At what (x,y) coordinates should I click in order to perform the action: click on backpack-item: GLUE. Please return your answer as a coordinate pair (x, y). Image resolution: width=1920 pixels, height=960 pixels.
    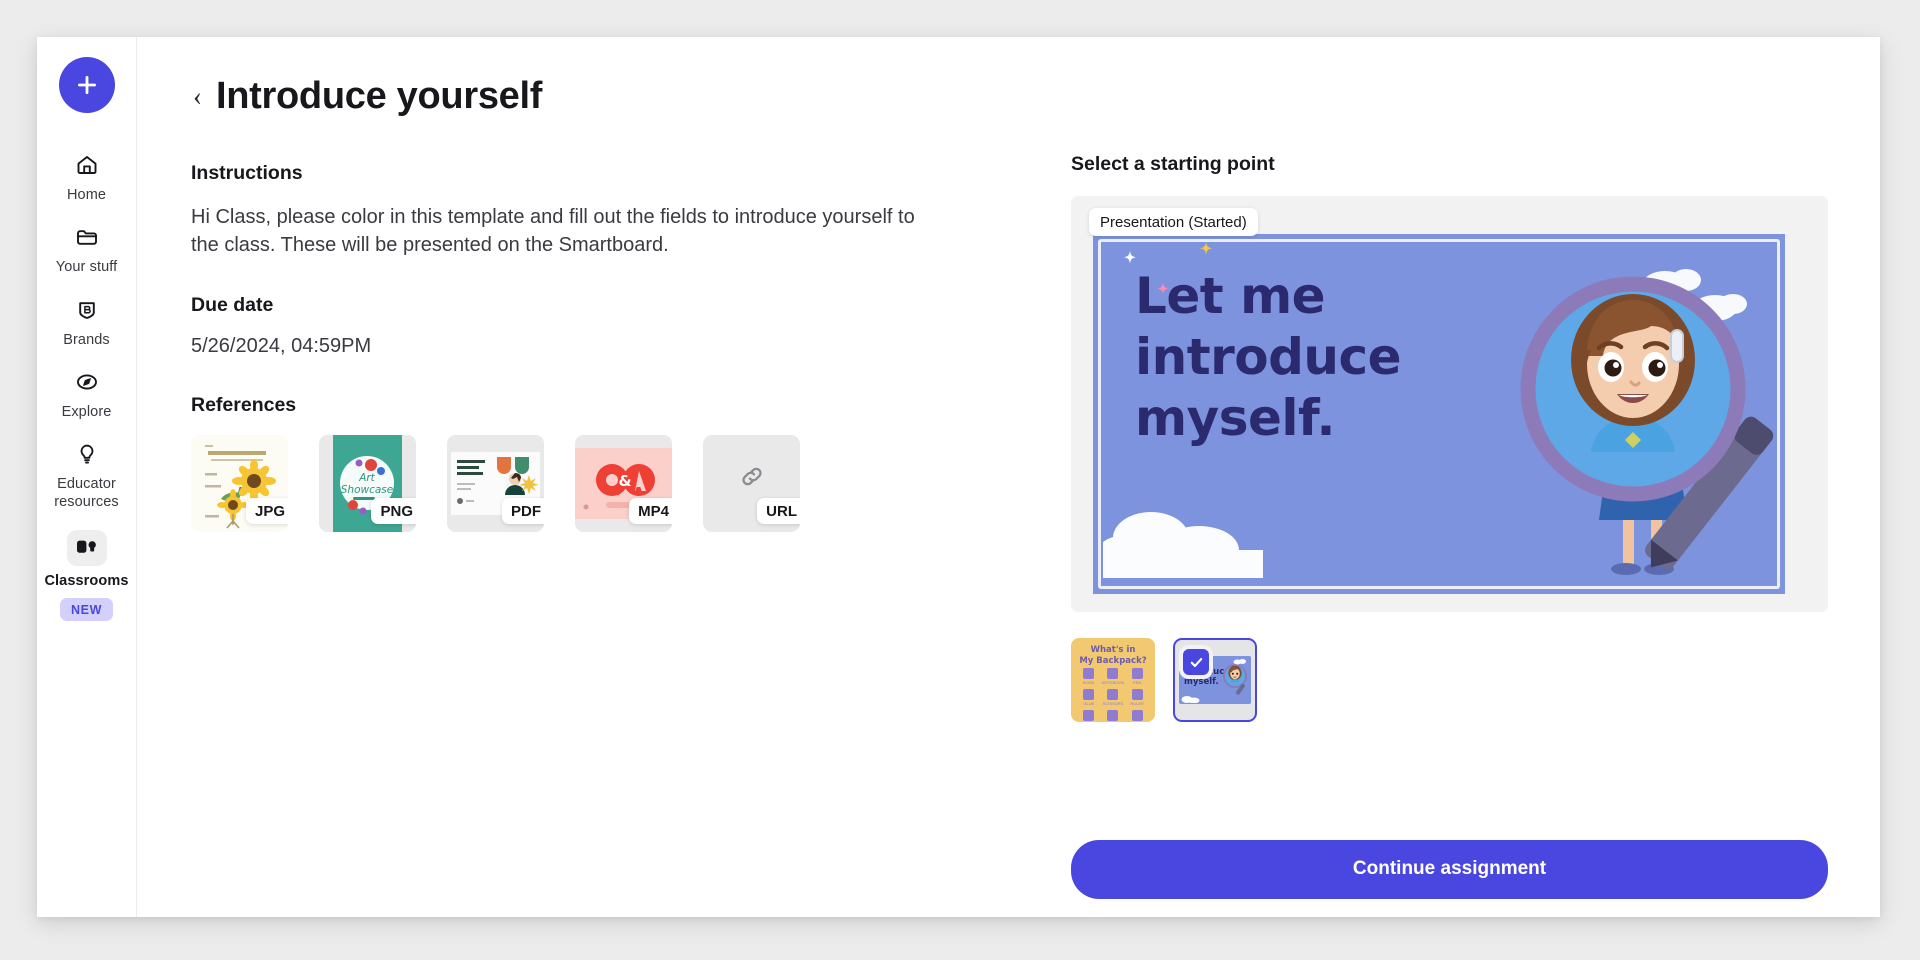
    Looking at the image, I should click on (1089, 697).